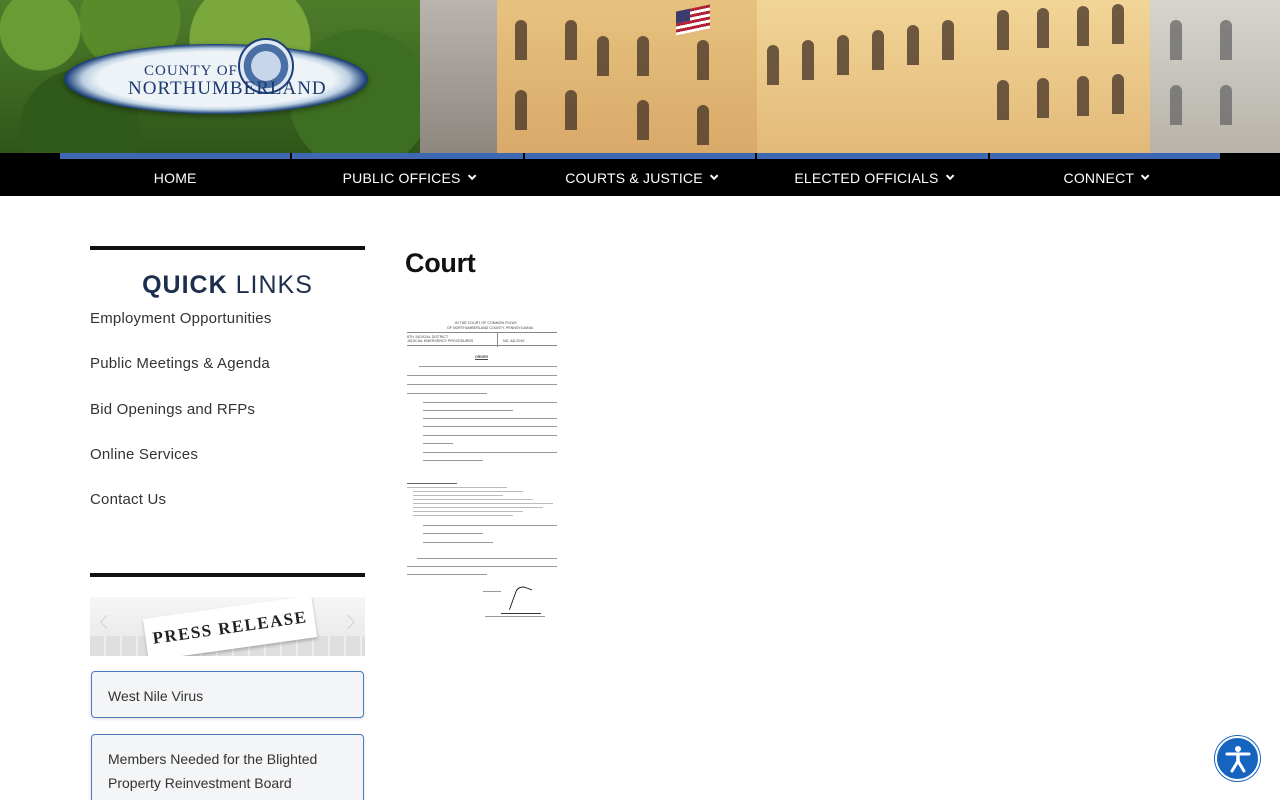  What do you see at coordinates (440, 263) in the screenshot?
I see `page-title: Court` at bounding box center [440, 263].